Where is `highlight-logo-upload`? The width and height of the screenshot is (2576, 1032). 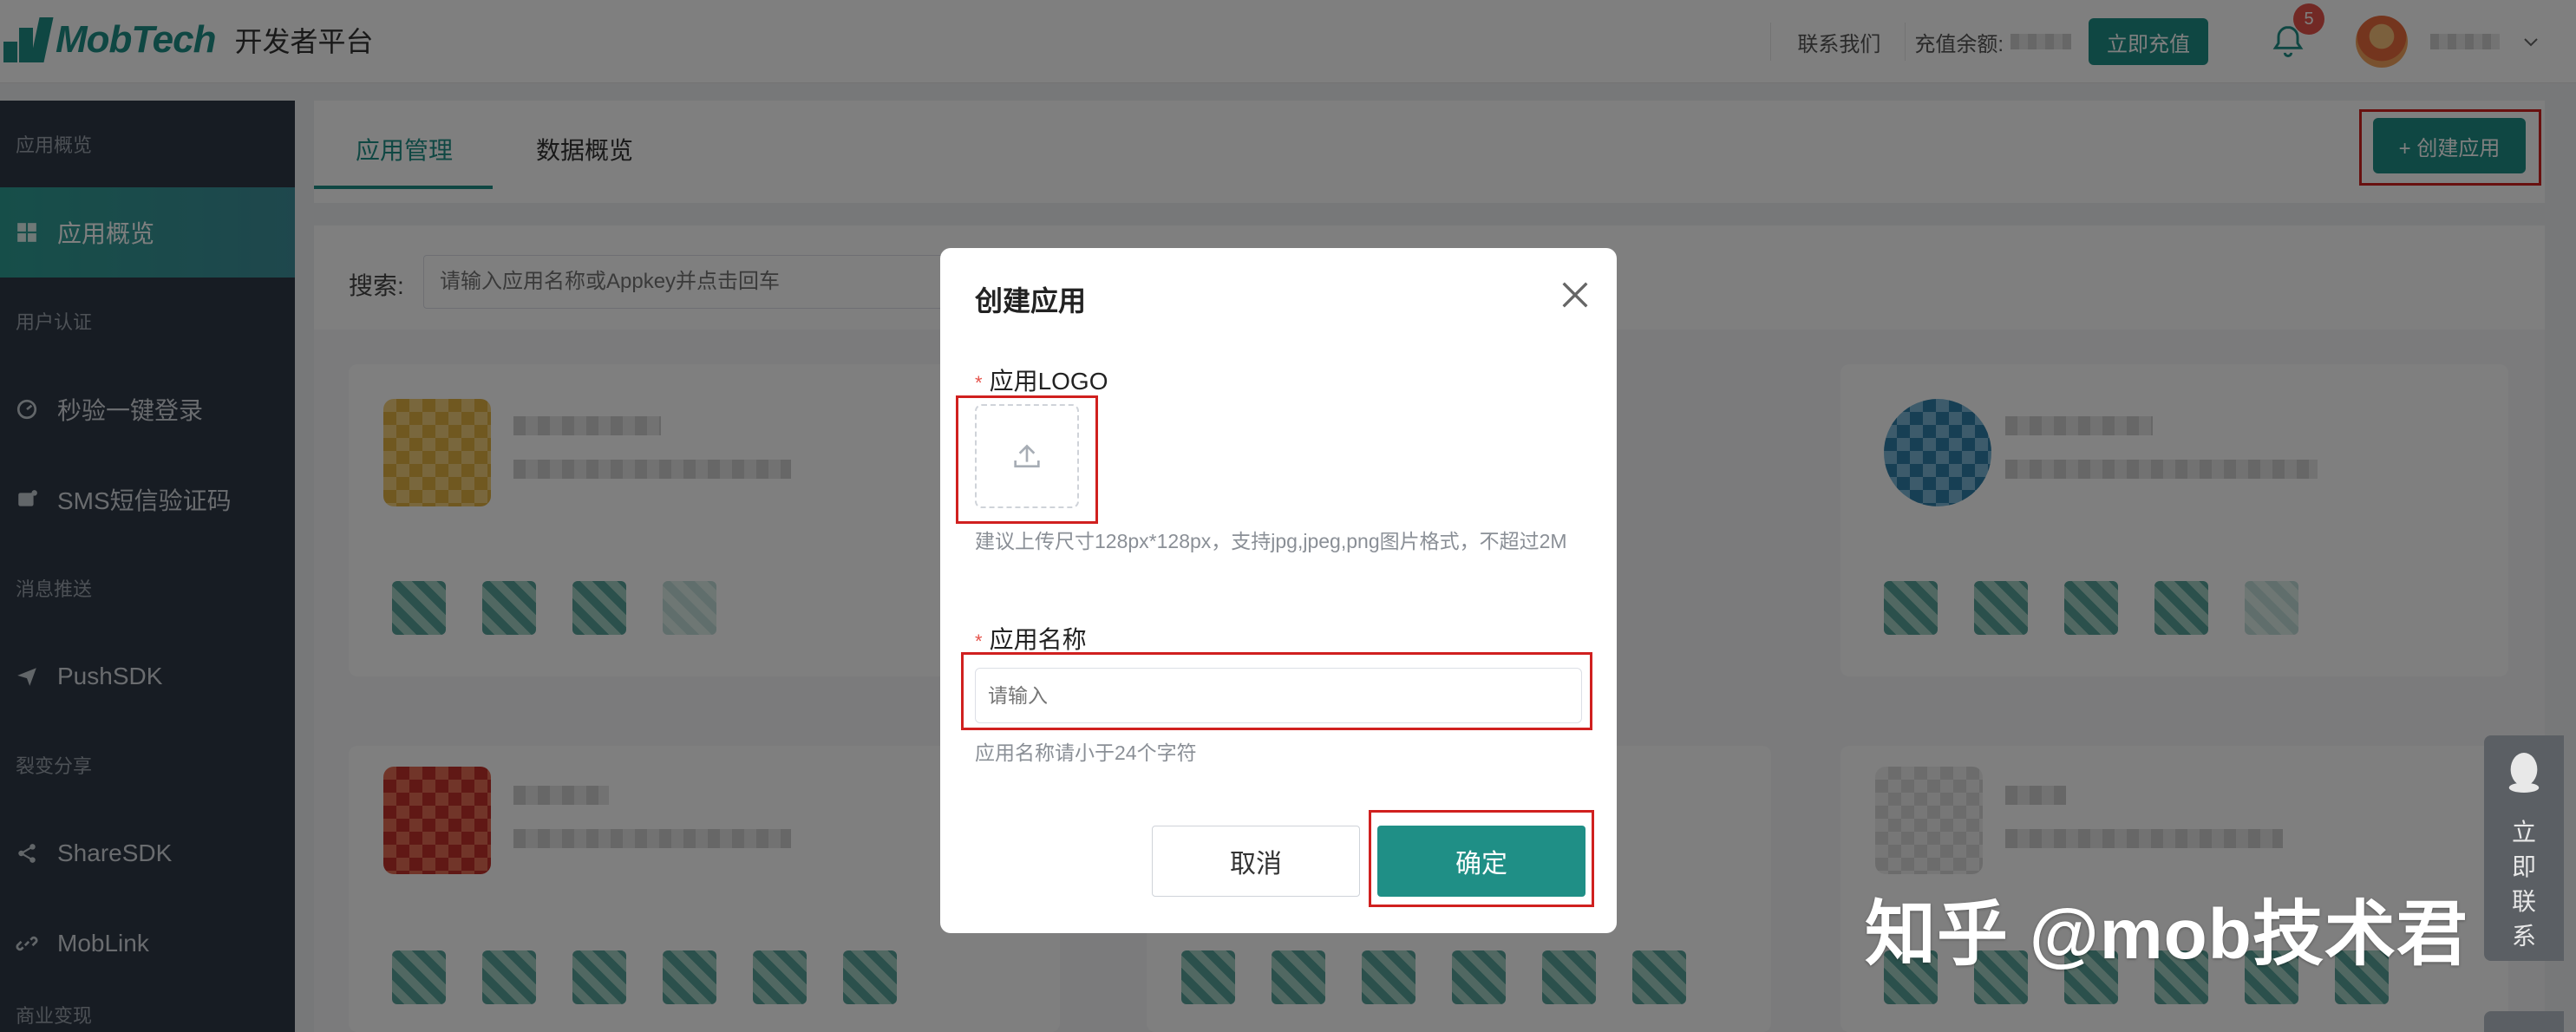
highlight-logo-upload is located at coordinates (1027, 460).